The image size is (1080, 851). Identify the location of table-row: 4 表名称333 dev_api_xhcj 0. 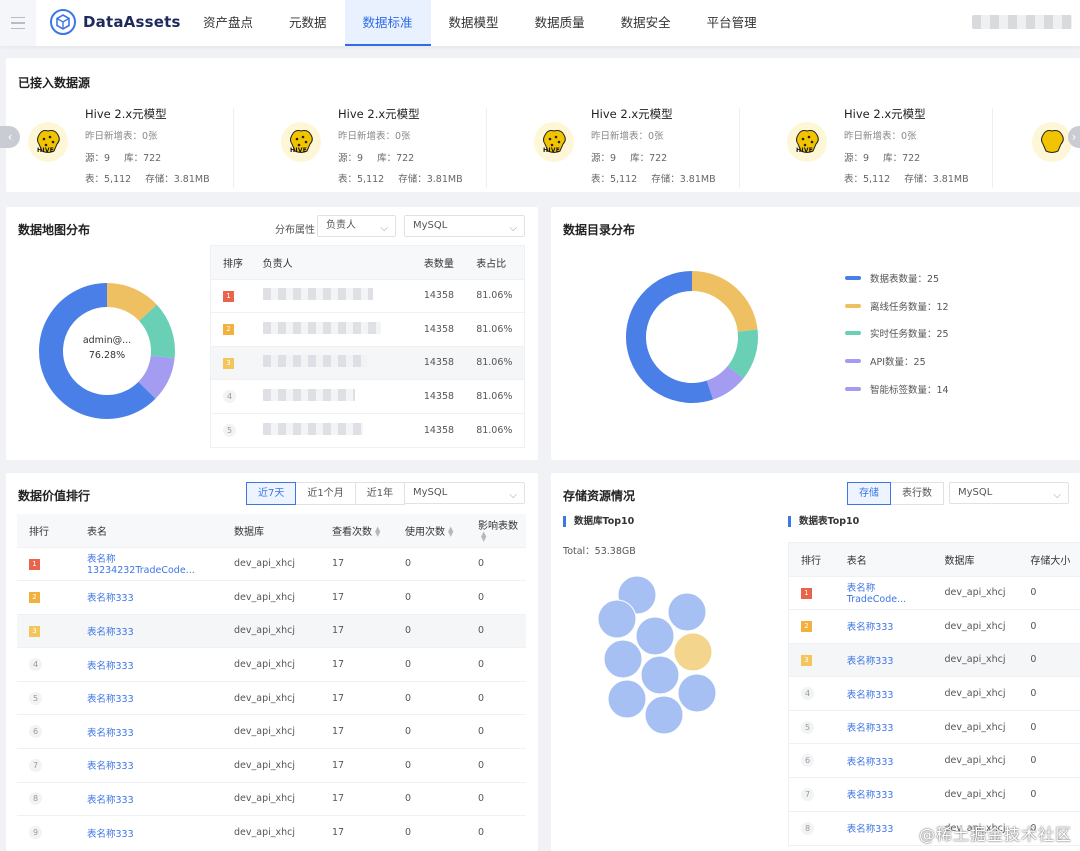
(934, 693).